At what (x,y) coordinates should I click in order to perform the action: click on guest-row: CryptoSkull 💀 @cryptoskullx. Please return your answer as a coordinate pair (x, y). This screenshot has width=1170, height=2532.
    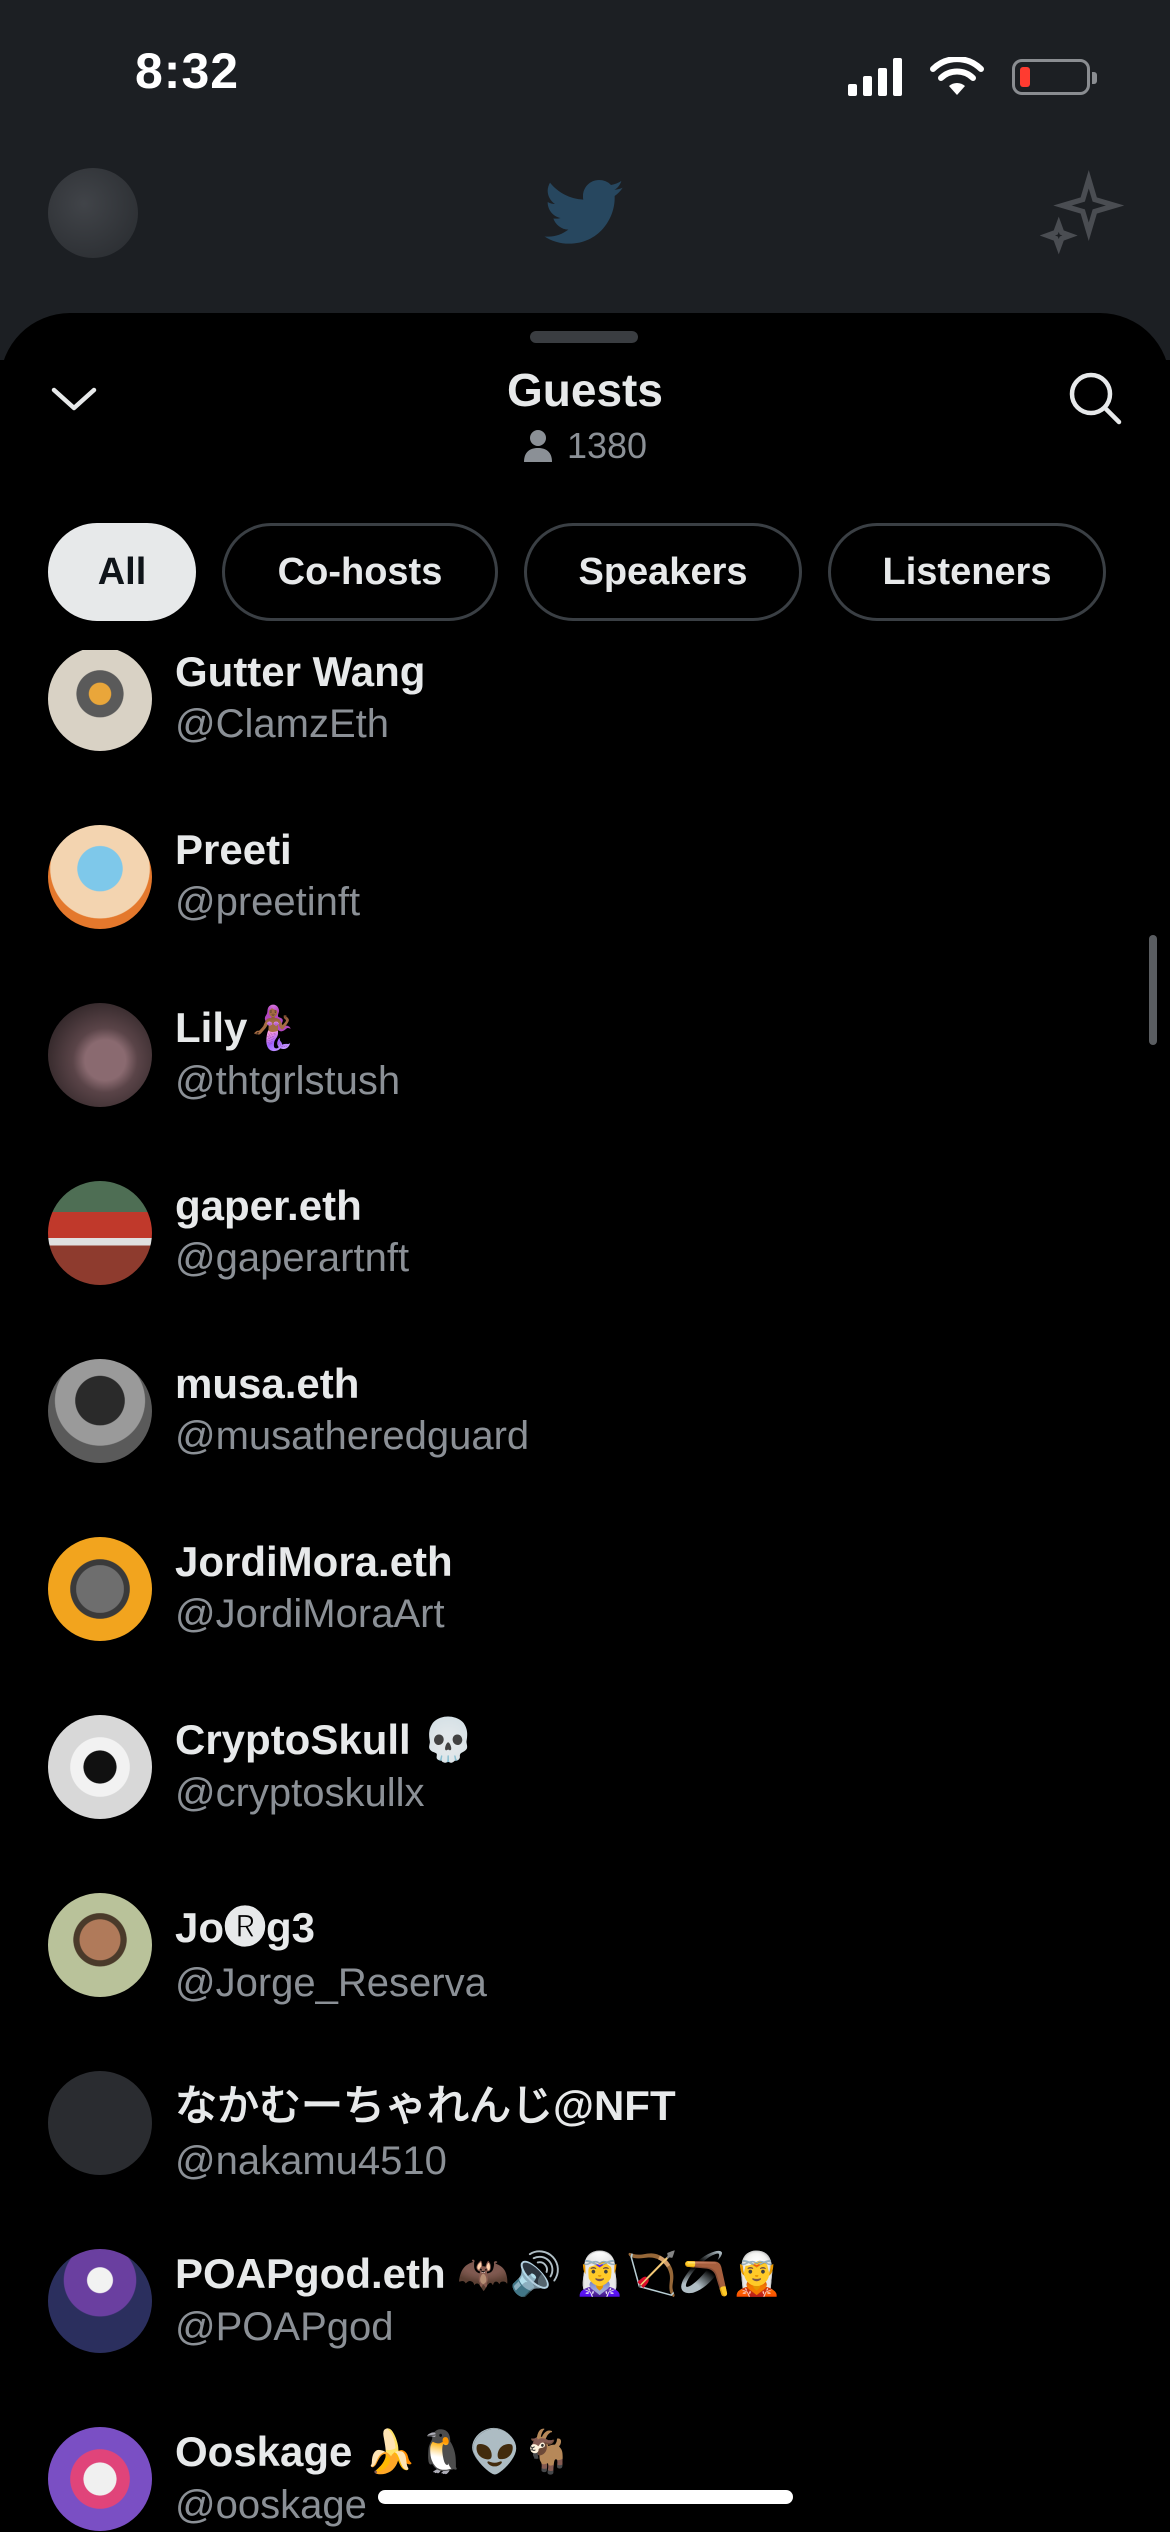
    Looking at the image, I should click on (585, 1767).